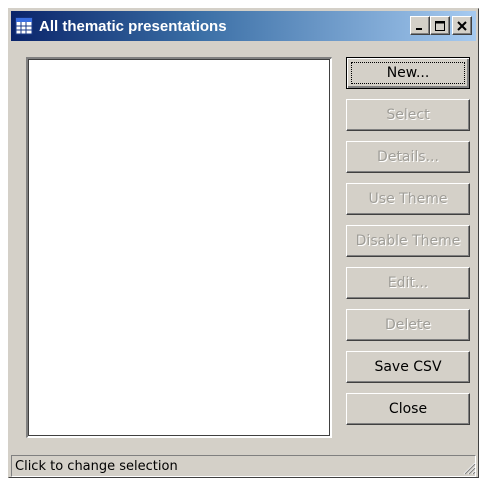 Image resolution: width=479 pixels, height=485 pixels. I want to click on minimize-button, so click(420, 25).